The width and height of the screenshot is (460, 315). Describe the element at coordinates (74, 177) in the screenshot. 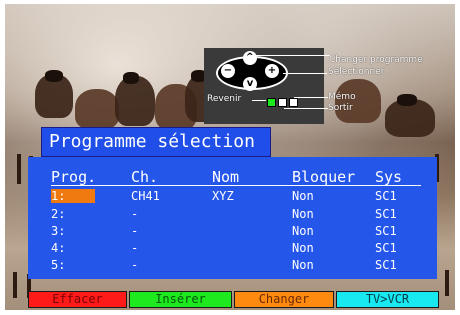

I see `header-prog: Prog.` at that location.